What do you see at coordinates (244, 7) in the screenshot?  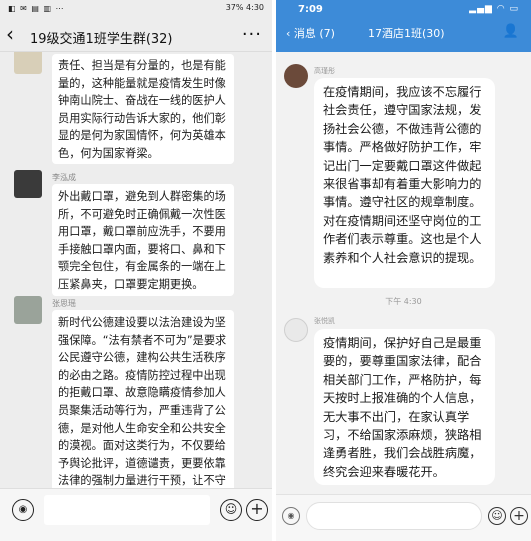 I see `battery-time: 37% 4:30` at bounding box center [244, 7].